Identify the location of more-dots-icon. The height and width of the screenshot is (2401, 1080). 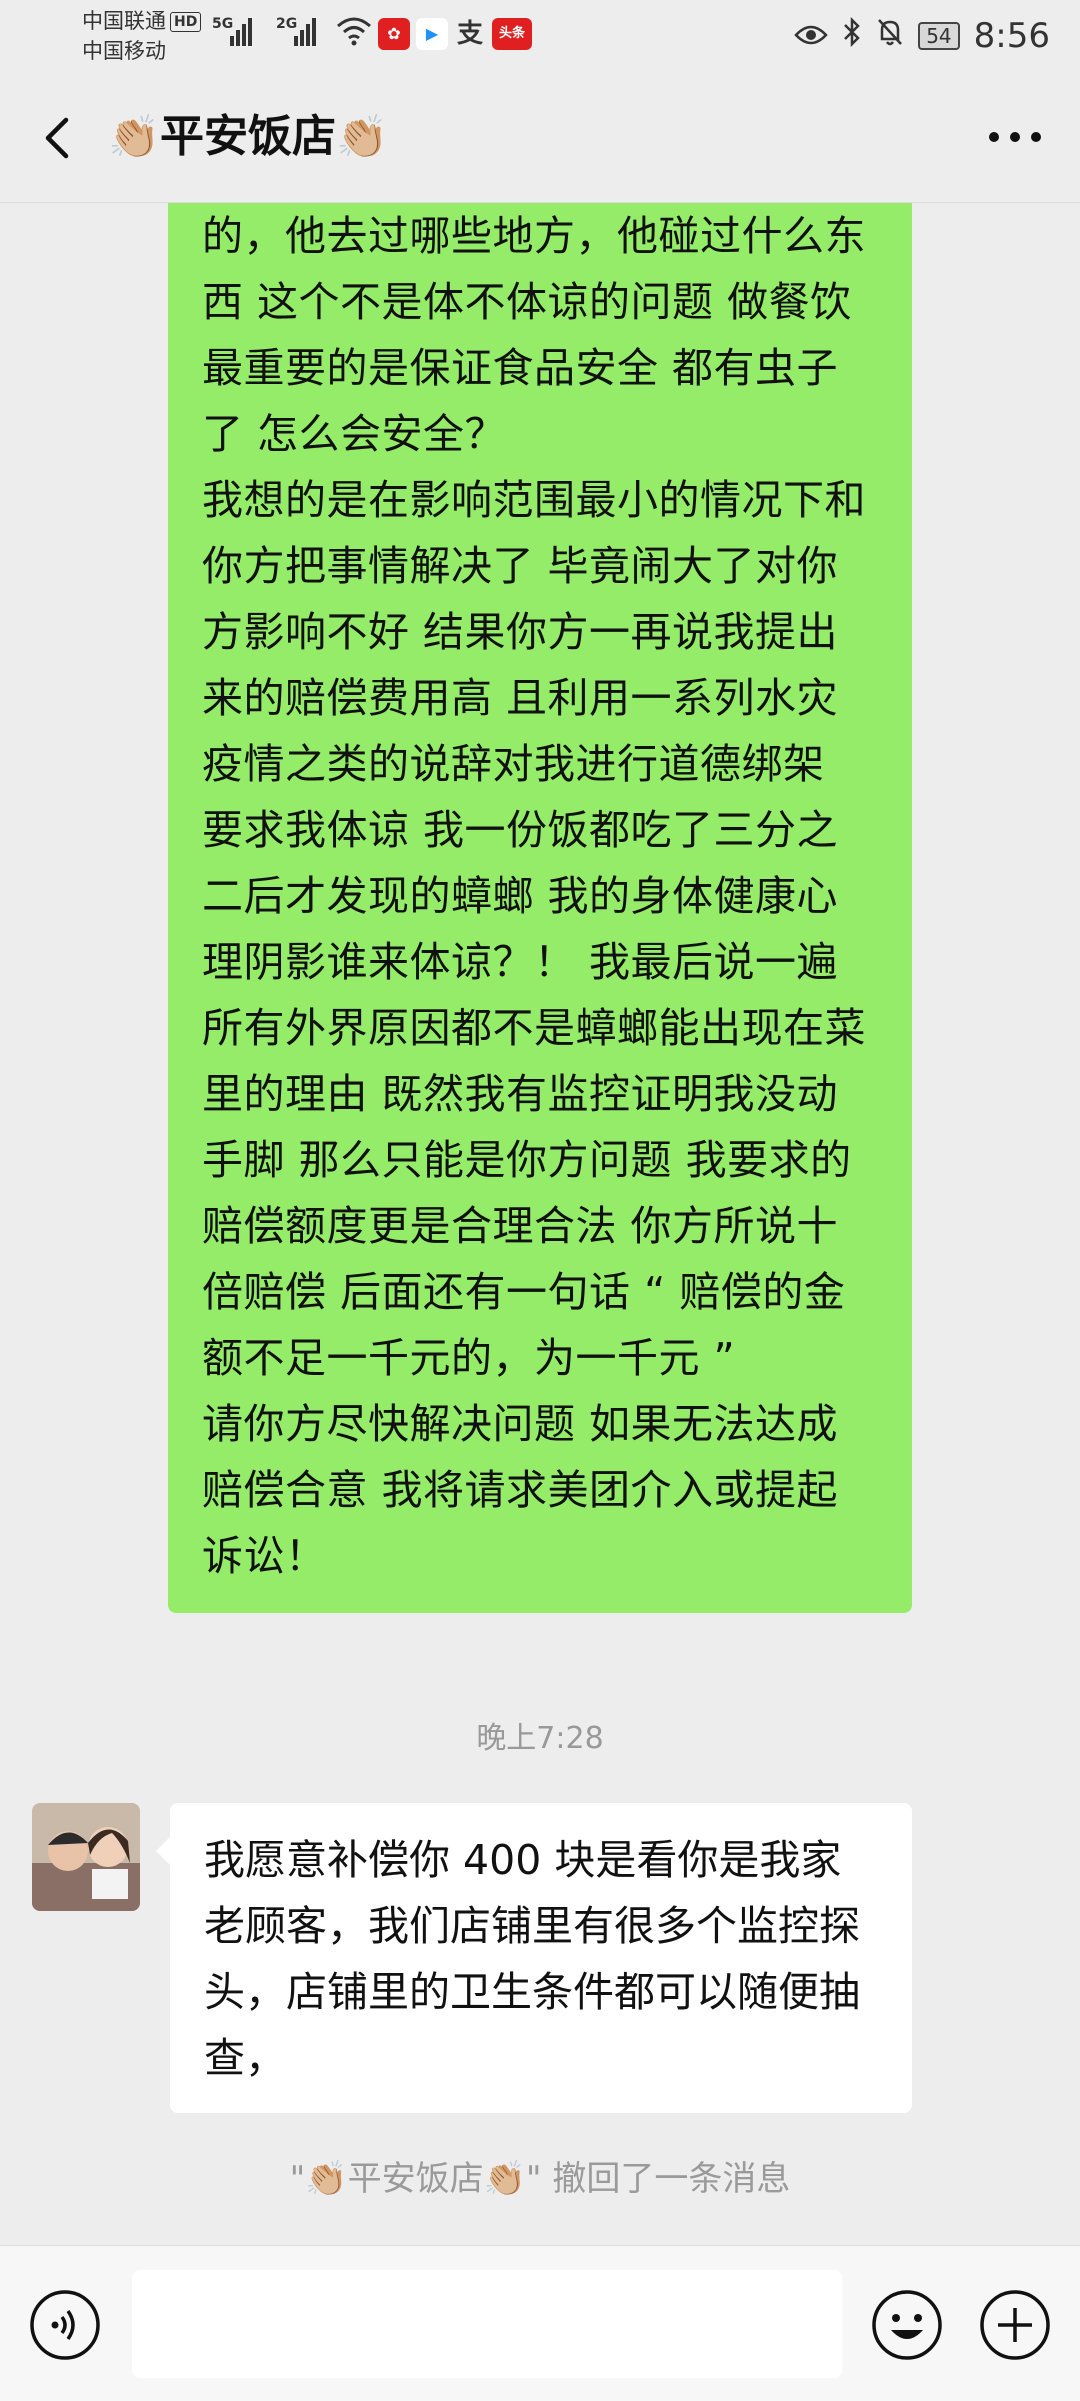
(1015, 137).